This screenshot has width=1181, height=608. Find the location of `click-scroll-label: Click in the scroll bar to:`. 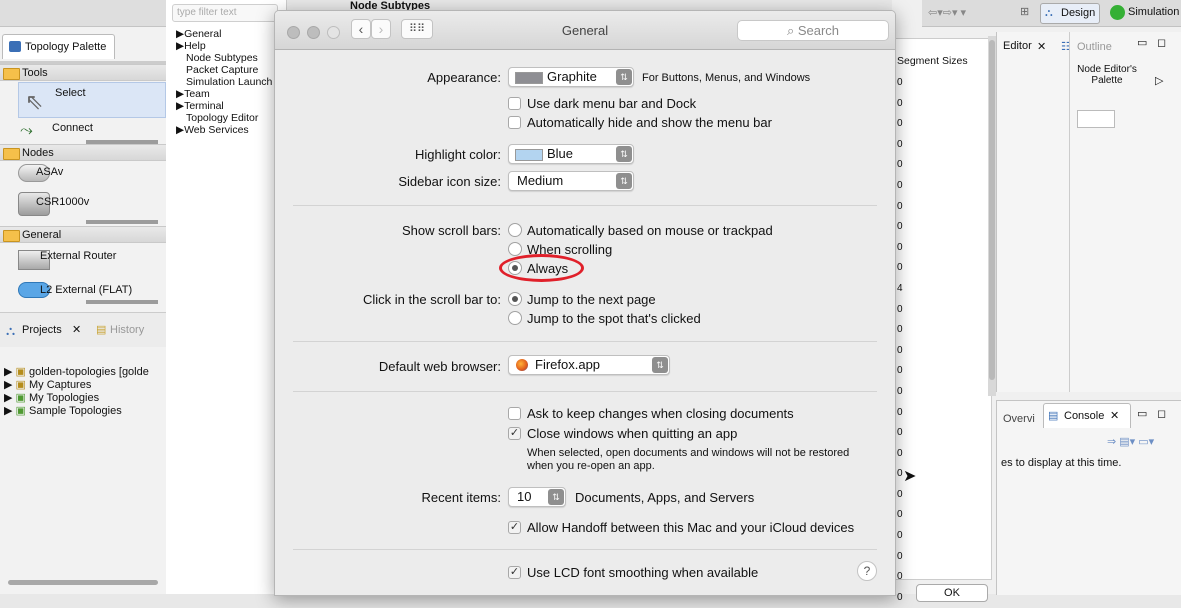

click-scroll-label: Click in the scroll bar to: is located at coordinates (432, 299).